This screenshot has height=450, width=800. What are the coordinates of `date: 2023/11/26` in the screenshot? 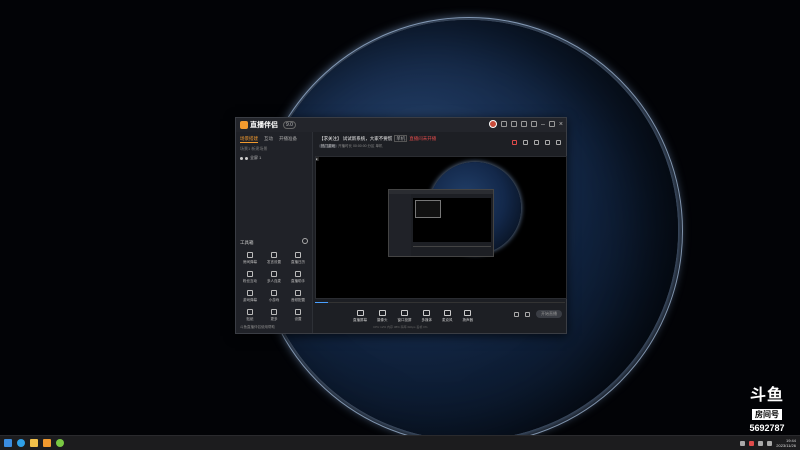 It's located at (786, 445).